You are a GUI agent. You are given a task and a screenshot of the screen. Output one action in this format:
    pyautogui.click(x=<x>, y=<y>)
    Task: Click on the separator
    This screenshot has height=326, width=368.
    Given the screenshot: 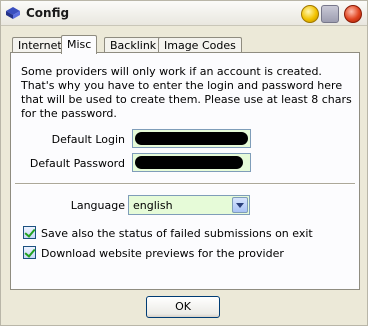 What is the action you would take?
    pyautogui.click(x=185, y=184)
    